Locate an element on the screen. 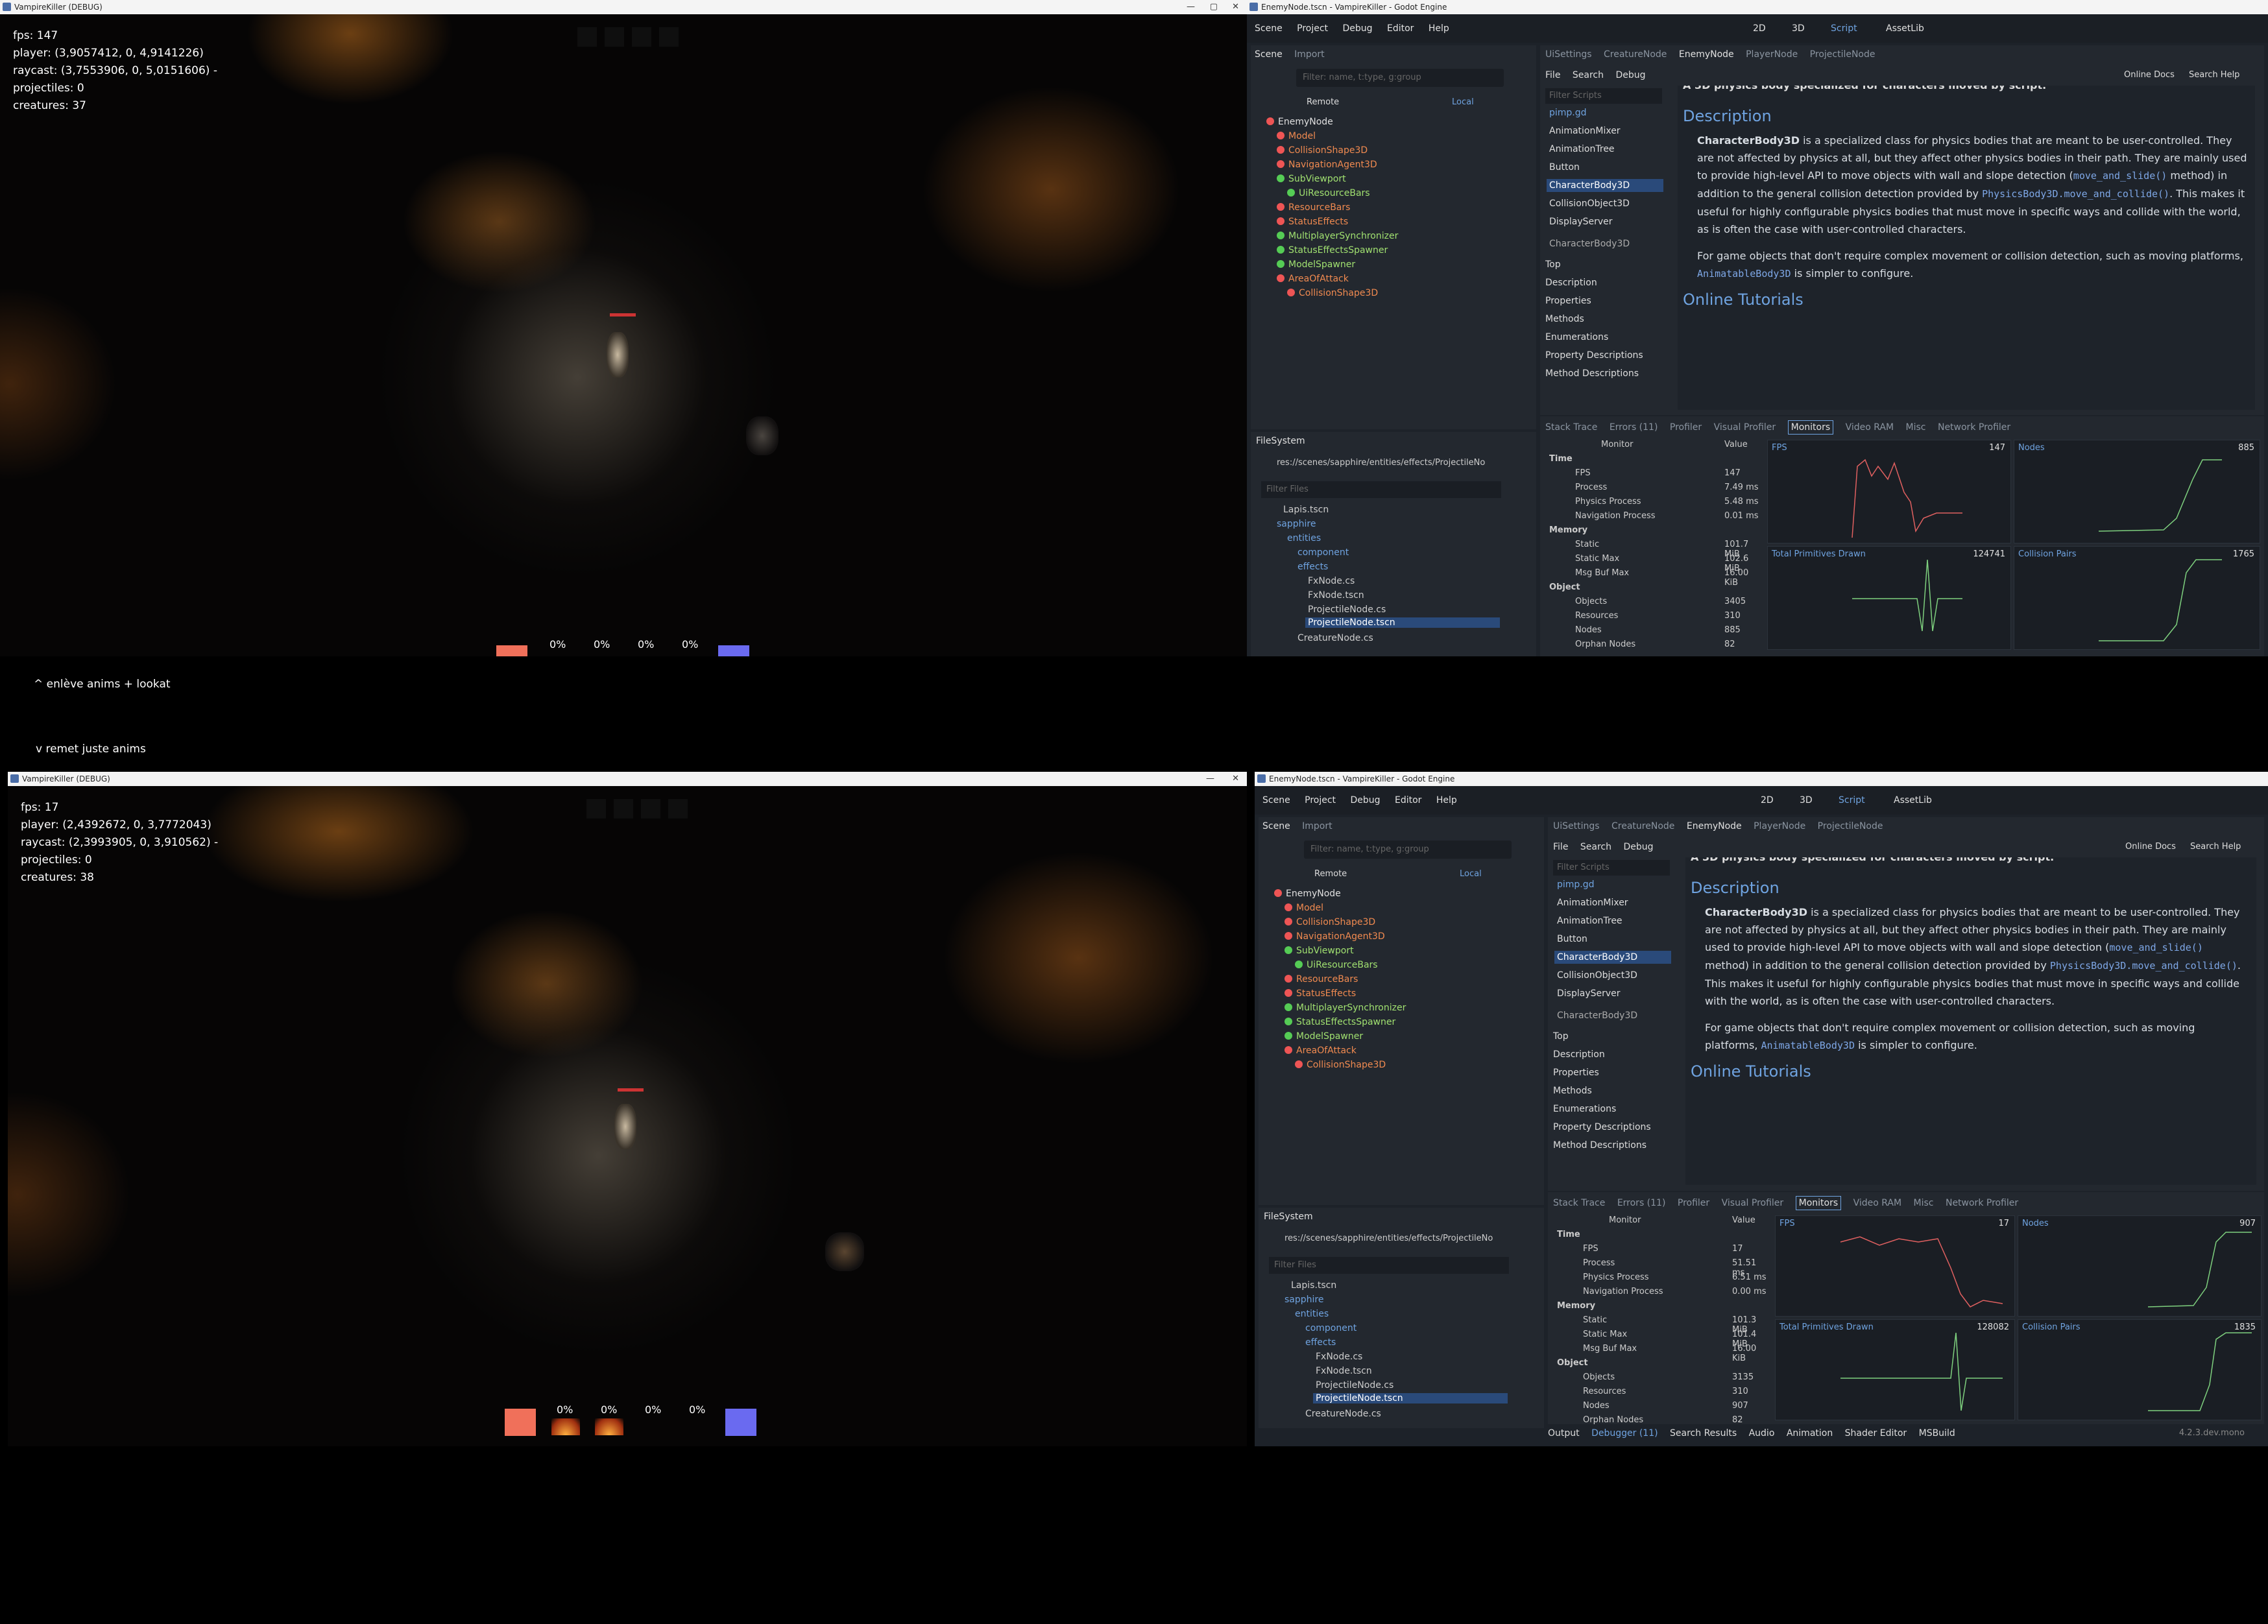 The height and width of the screenshot is (1624, 2268). bottom-tab: Animation is located at coordinates (1810, 1433).